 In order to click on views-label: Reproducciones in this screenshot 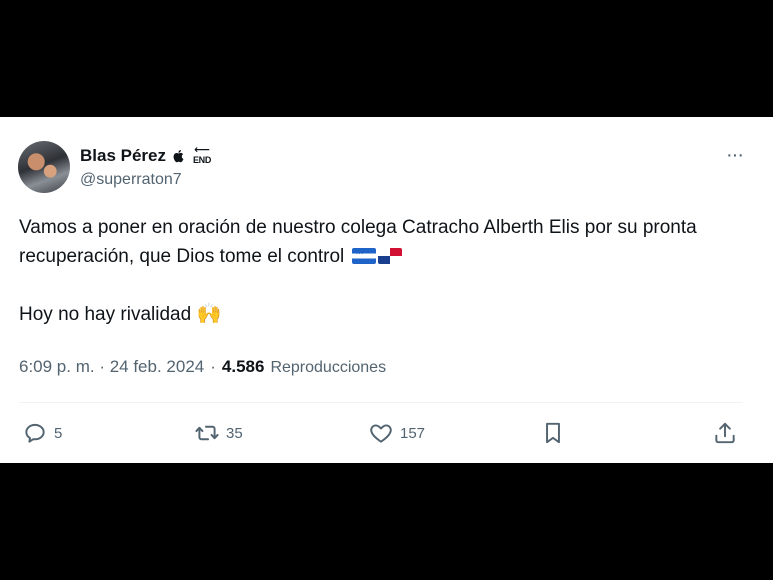, I will do `click(328, 368)`.